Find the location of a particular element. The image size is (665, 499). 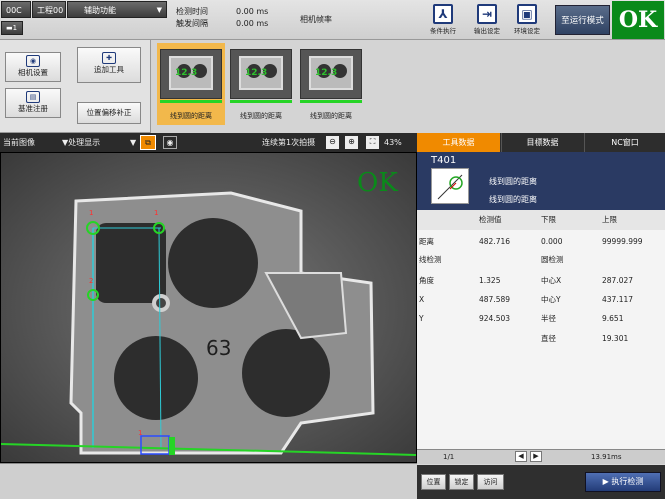

table-row: X 487.589 中心Y 437.117 is located at coordinates (526, 299).